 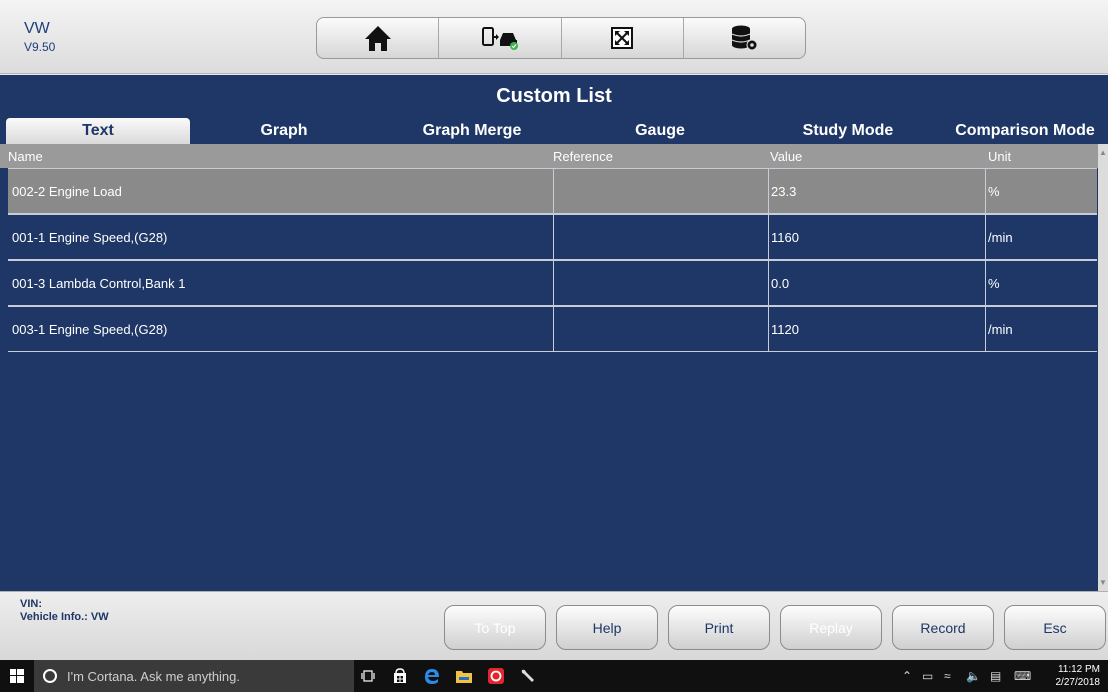 What do you see at coordinates (37, 28) in the screenshot?
I see `app-name: VW` at bounding box center [37, 28].